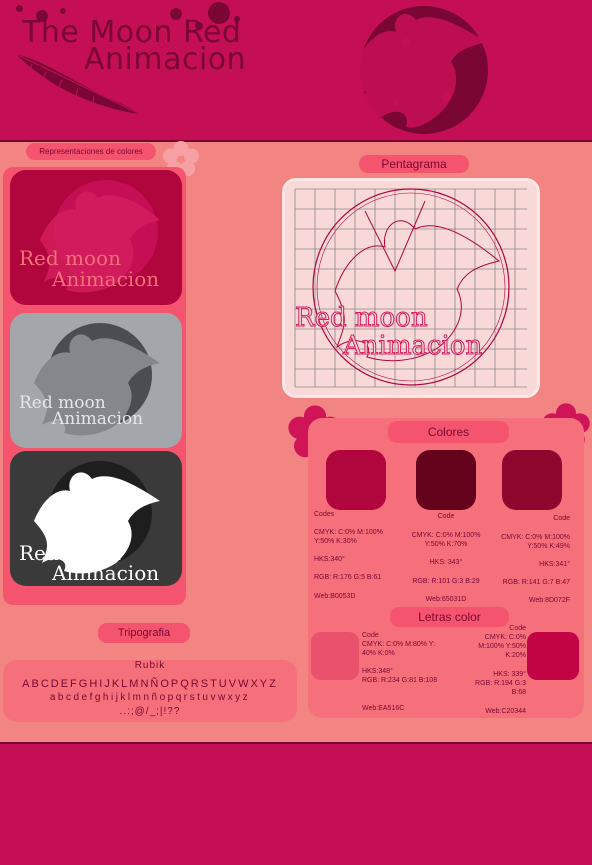  Describe the element at coordinates (446, 599) in the screenshot. I see `color-web: Web:65031D` at that location.